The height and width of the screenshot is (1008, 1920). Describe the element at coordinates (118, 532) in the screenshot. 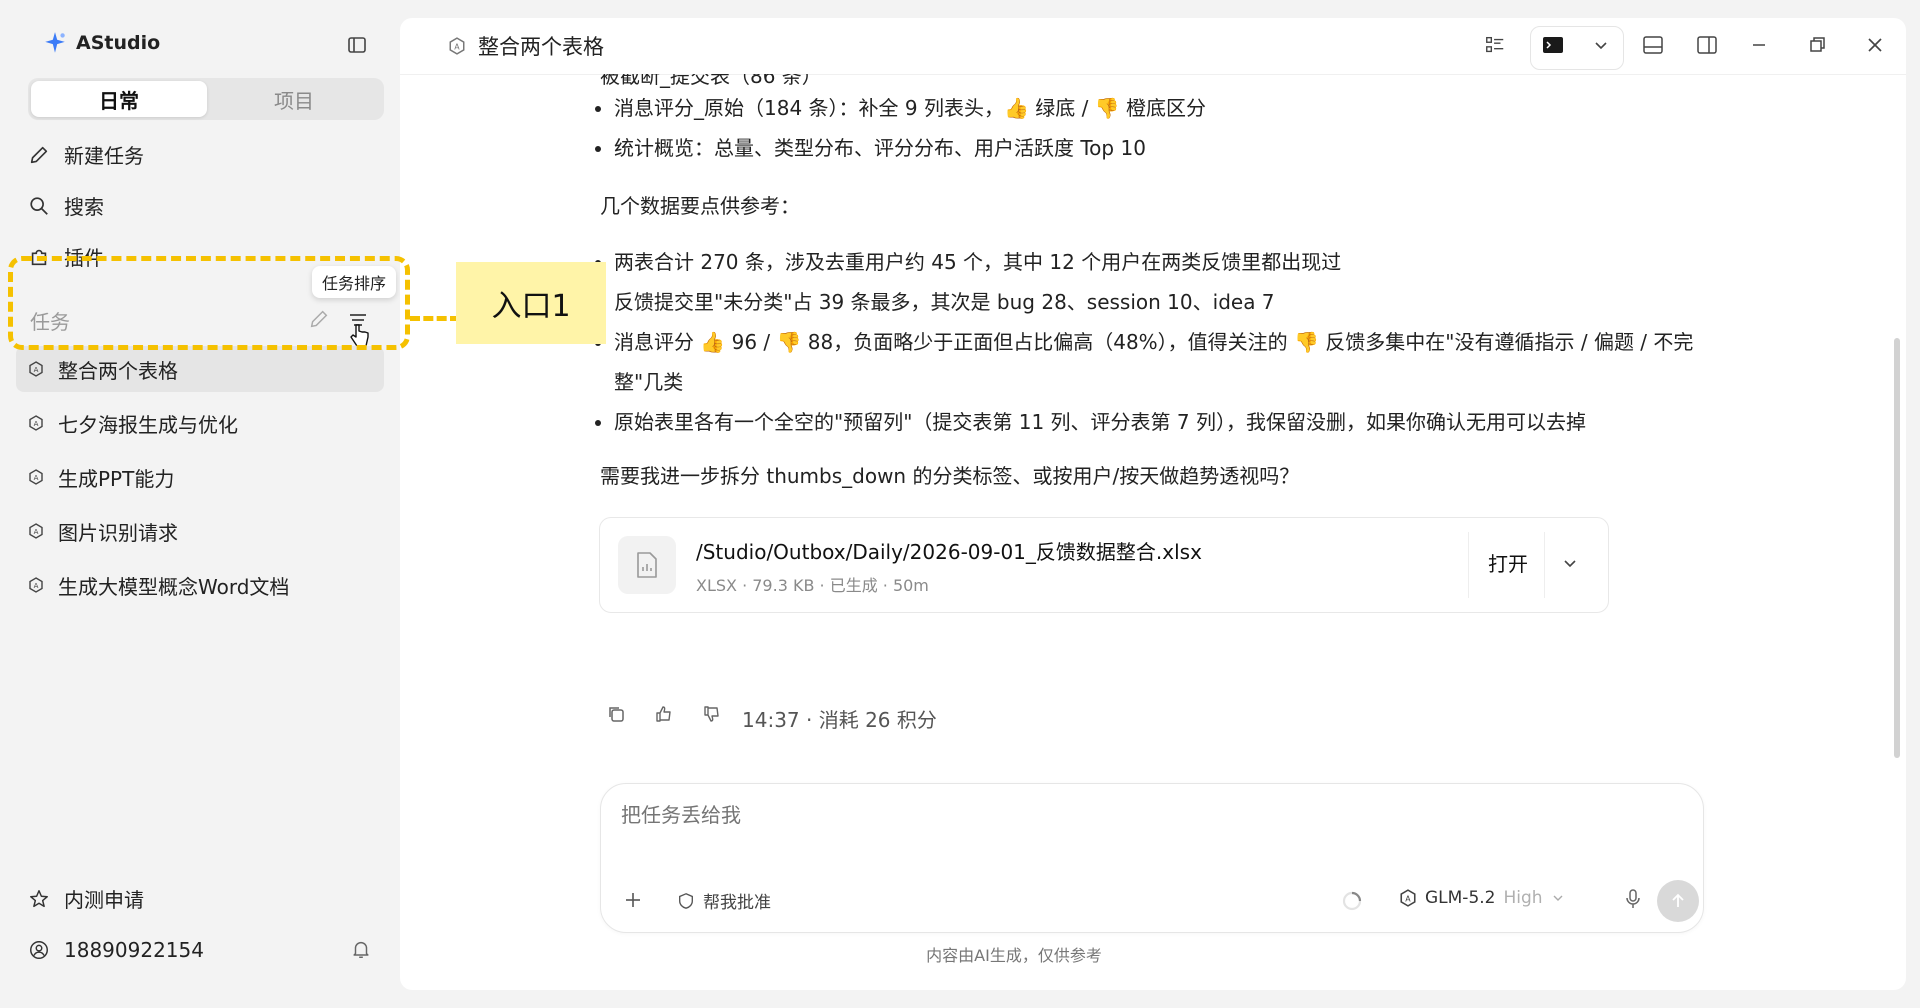

I see `task-label: 图片识别请求` at that location.